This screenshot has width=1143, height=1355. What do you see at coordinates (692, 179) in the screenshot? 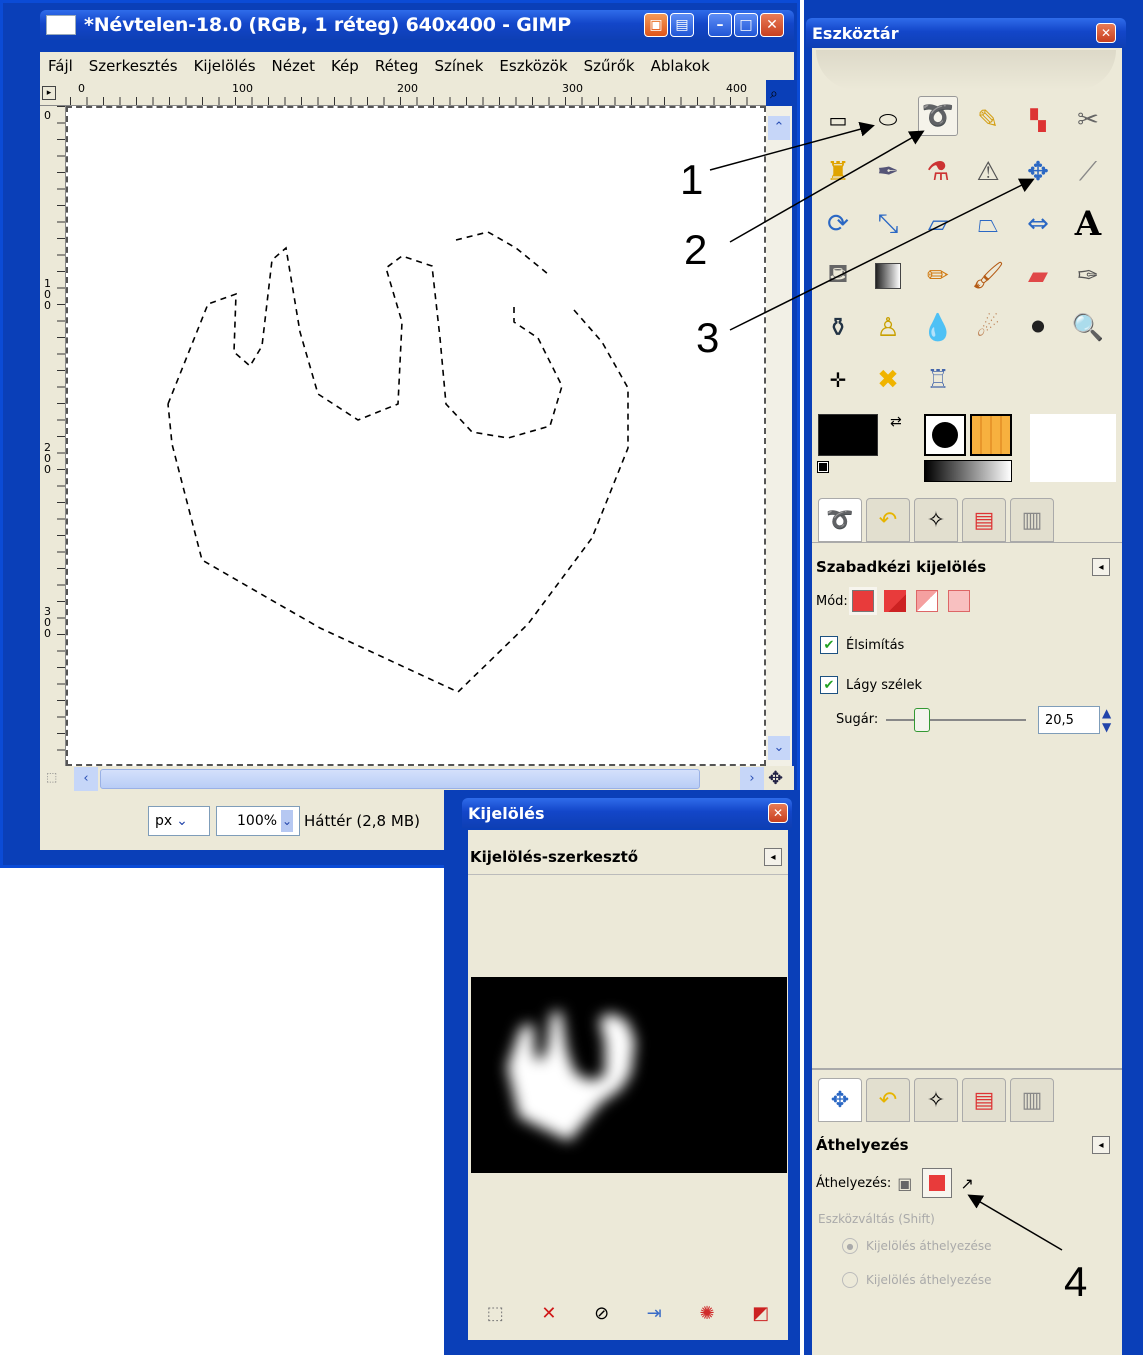
I see `callout-number: 1` at bounding box center [692, 179].